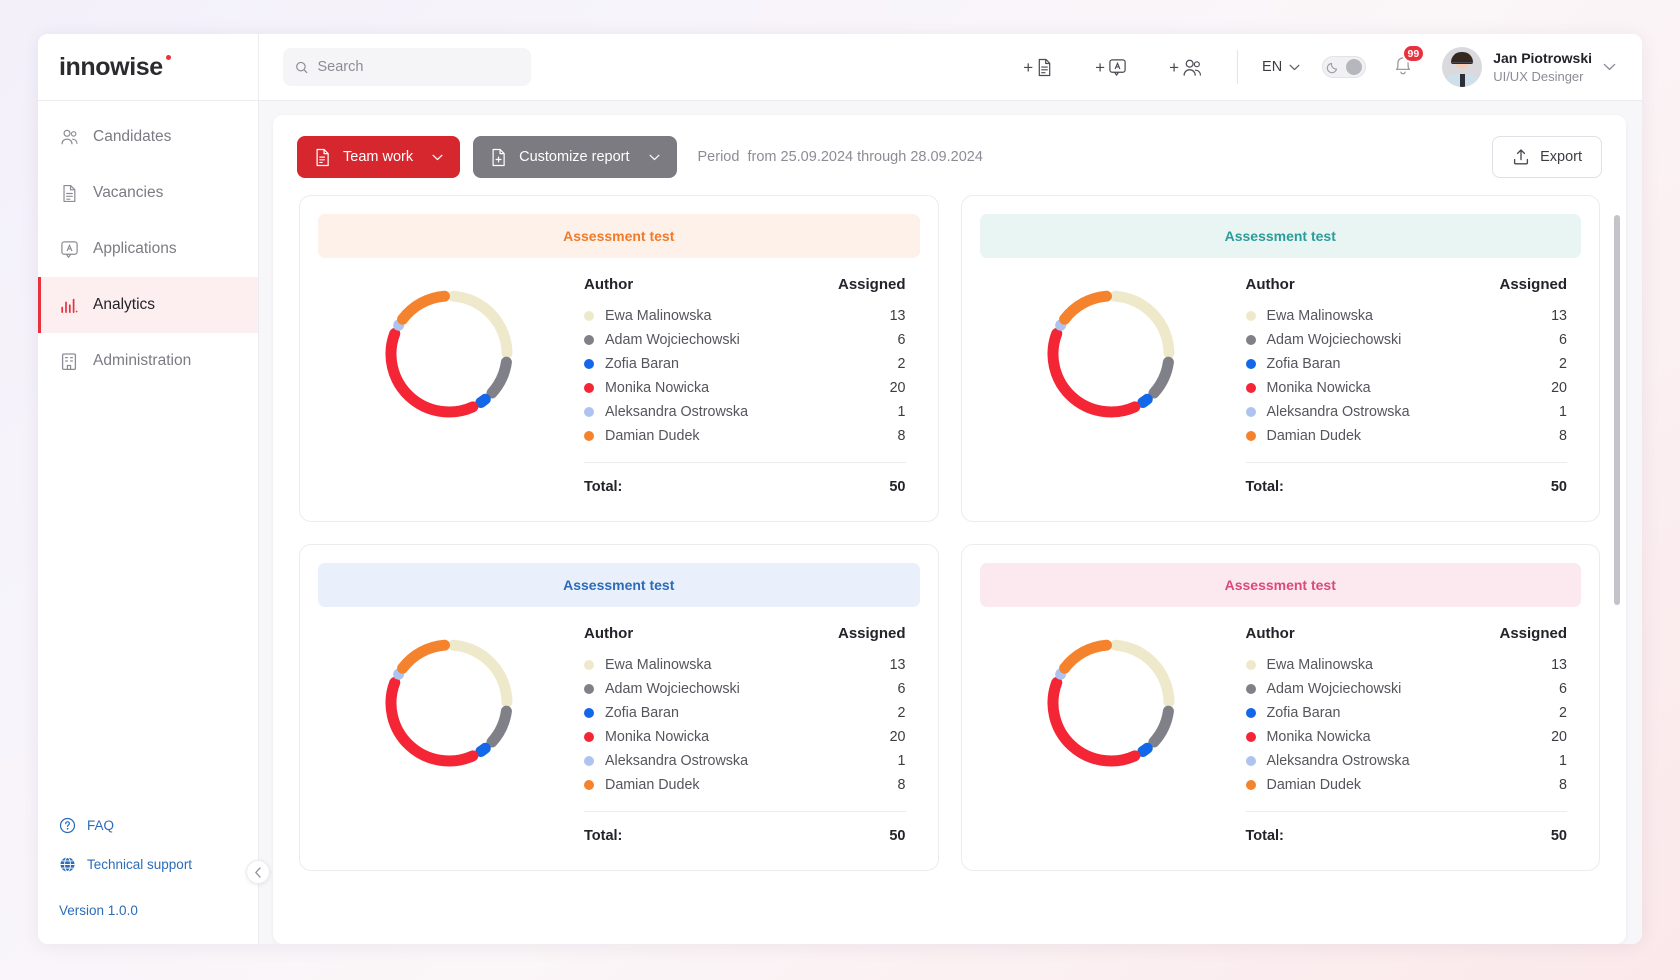 The width and height of the screenshot is (1680, 980). Describe the element at coordinates (69, 361) in the screenshot. I see `building-icon` at that location.